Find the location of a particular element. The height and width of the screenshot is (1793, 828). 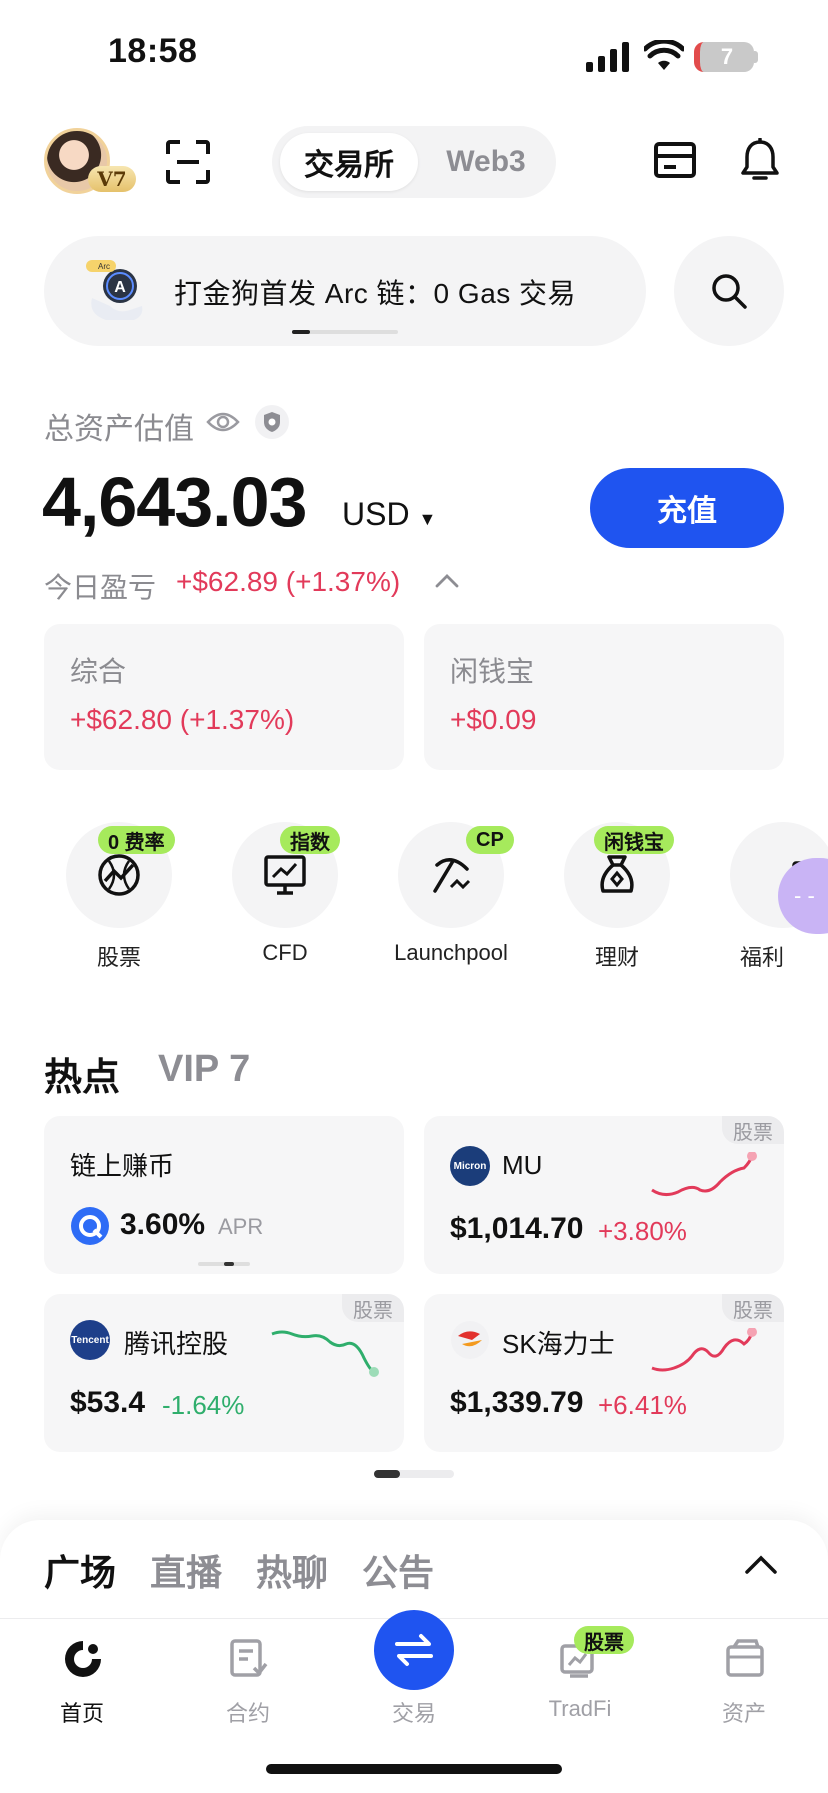

battery-indicator: 7 is located at coordinates (724, 57).